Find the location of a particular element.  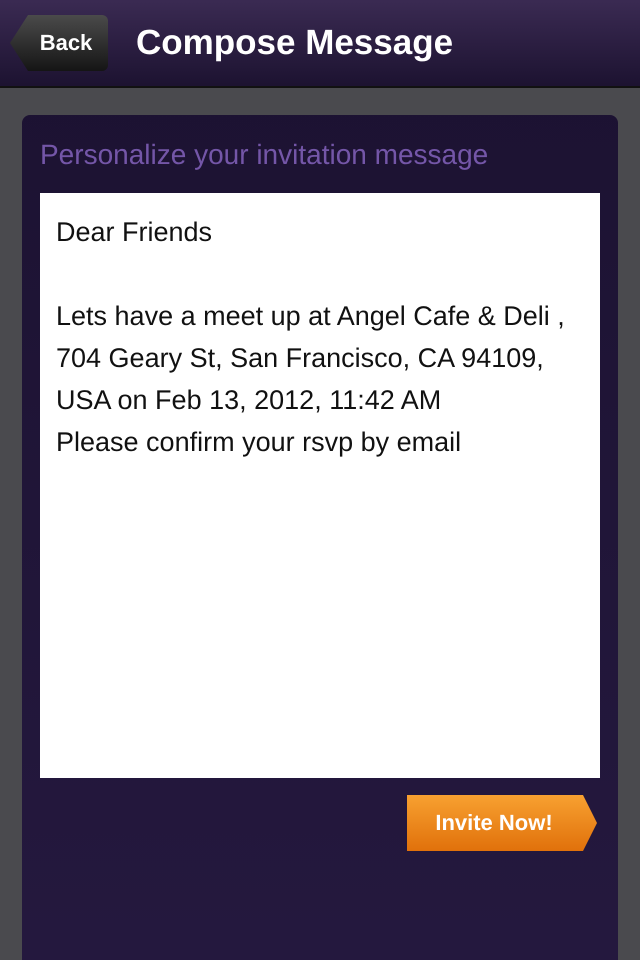

screen-title: Compose Message is located at coordinates (295, 43).